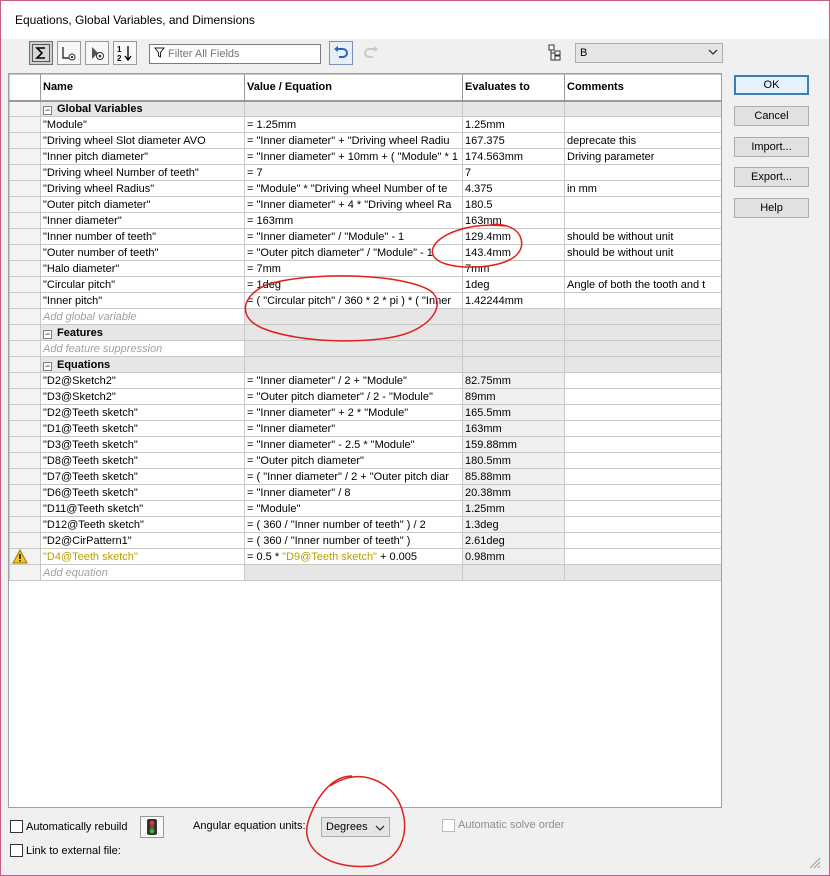  I want to click on cancel-button: Cancel, so click(771, 116).